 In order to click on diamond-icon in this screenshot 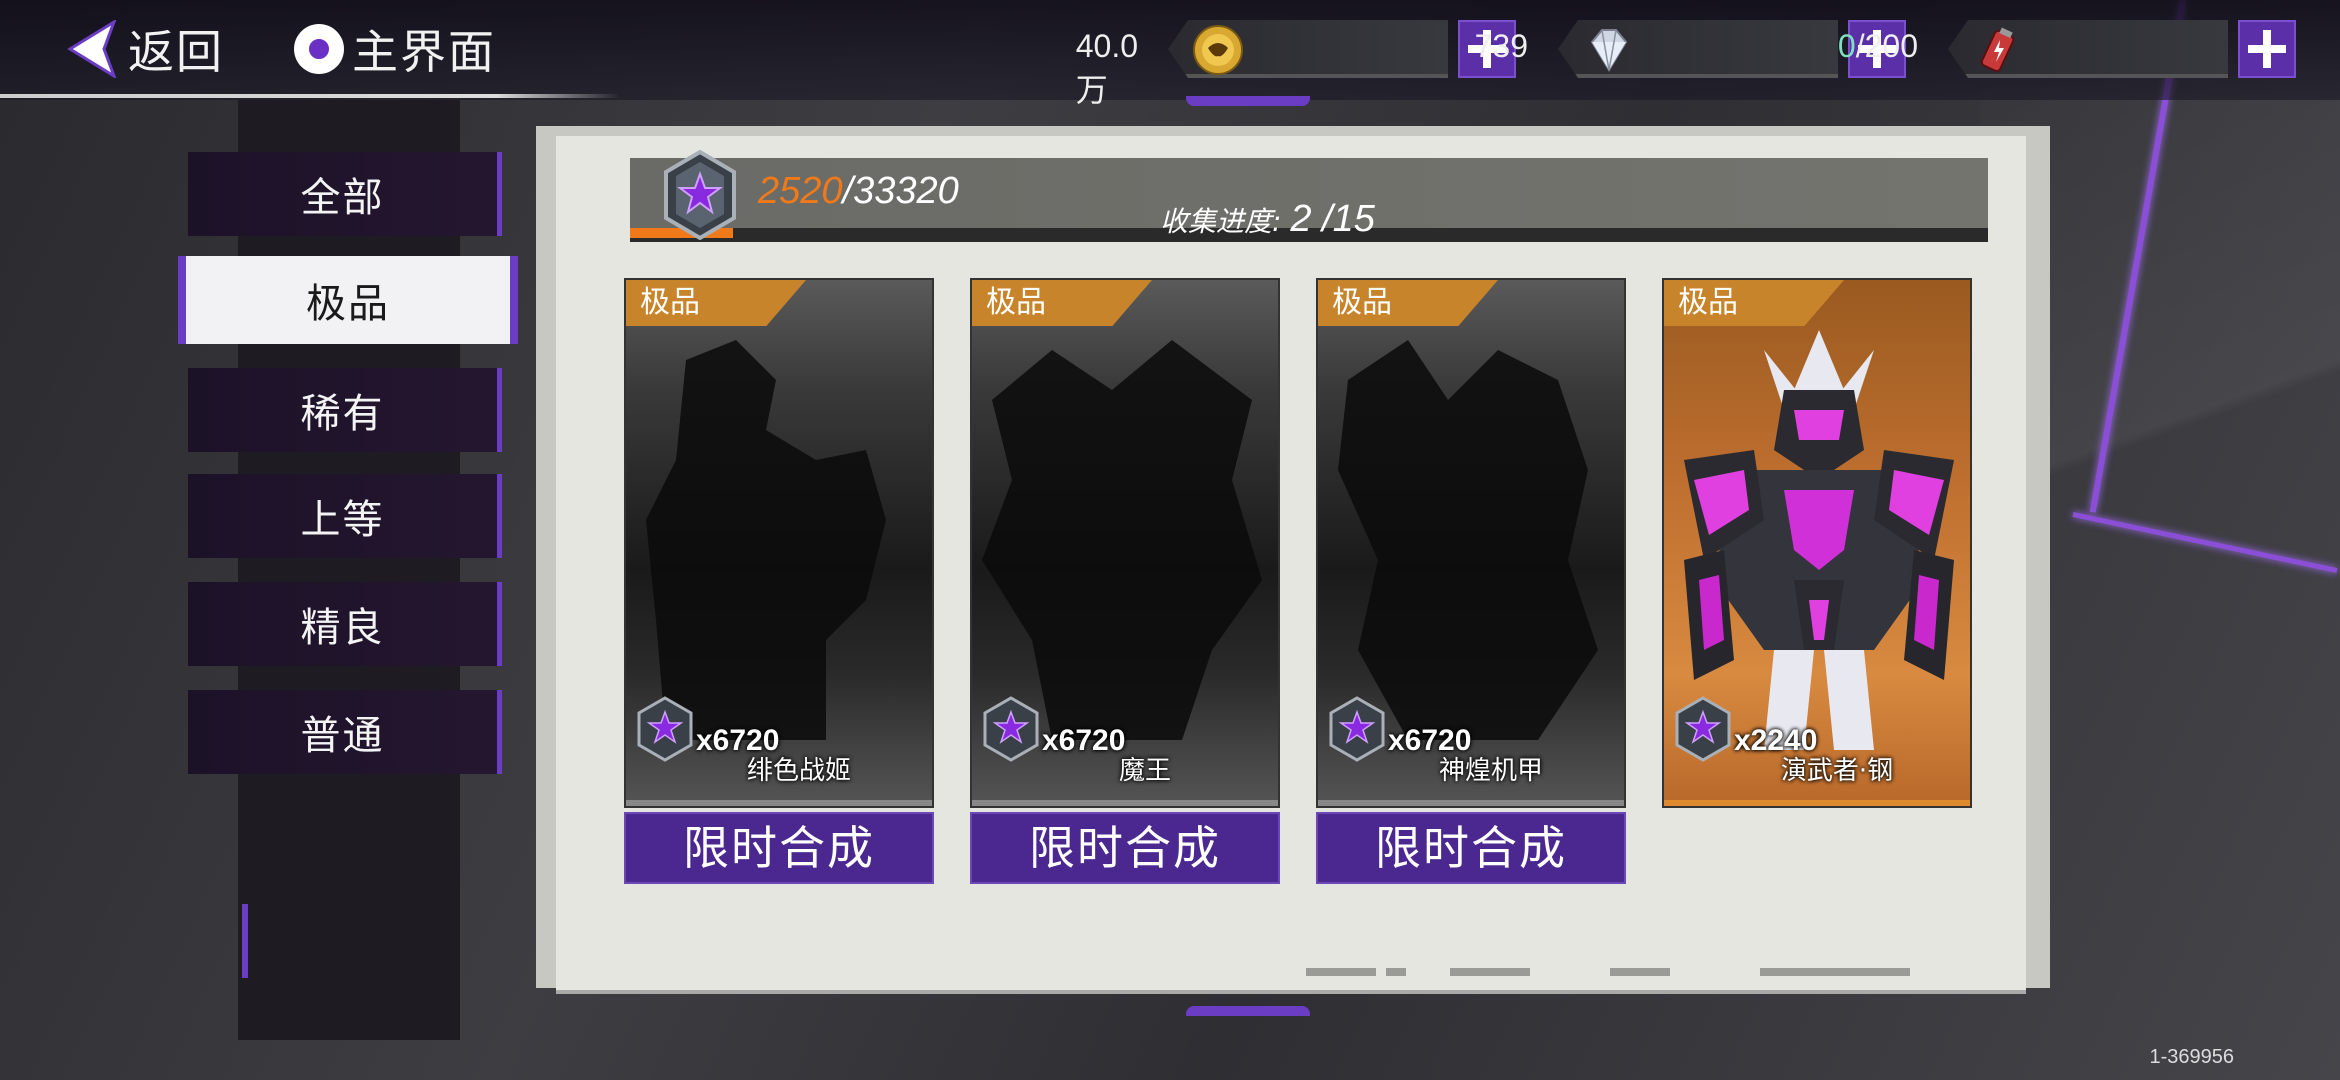, I will do `click(1609, 50)`.